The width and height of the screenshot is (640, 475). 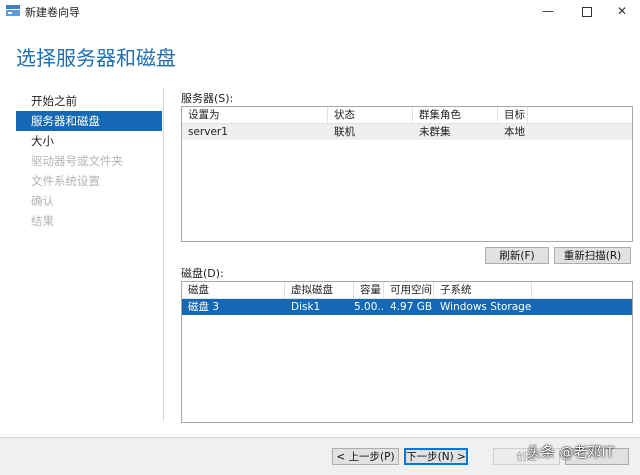 What do you see at coordinates (65, 181) in the screenshot?
I see `nav-item-file-system: 文件系统设置` at bounding box center [65, 181].